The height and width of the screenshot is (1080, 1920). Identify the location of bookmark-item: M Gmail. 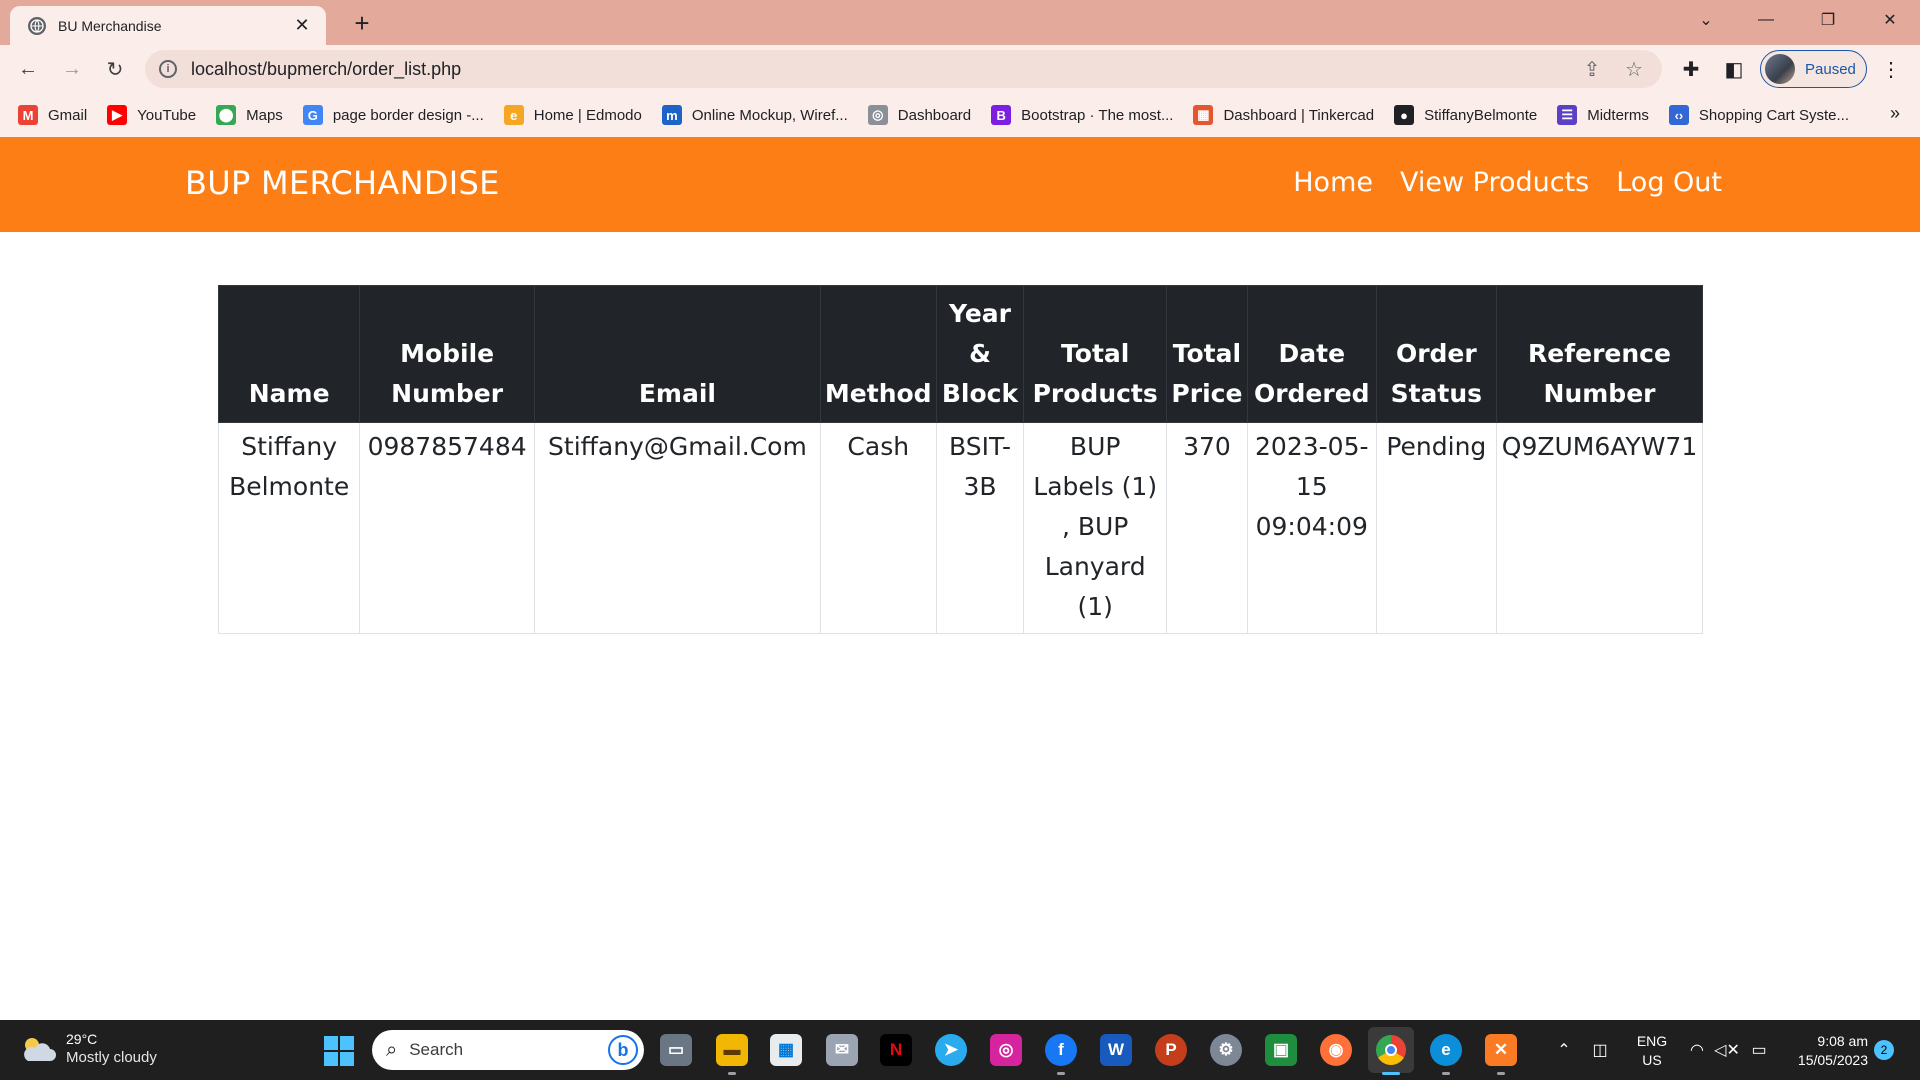
(52, 115).